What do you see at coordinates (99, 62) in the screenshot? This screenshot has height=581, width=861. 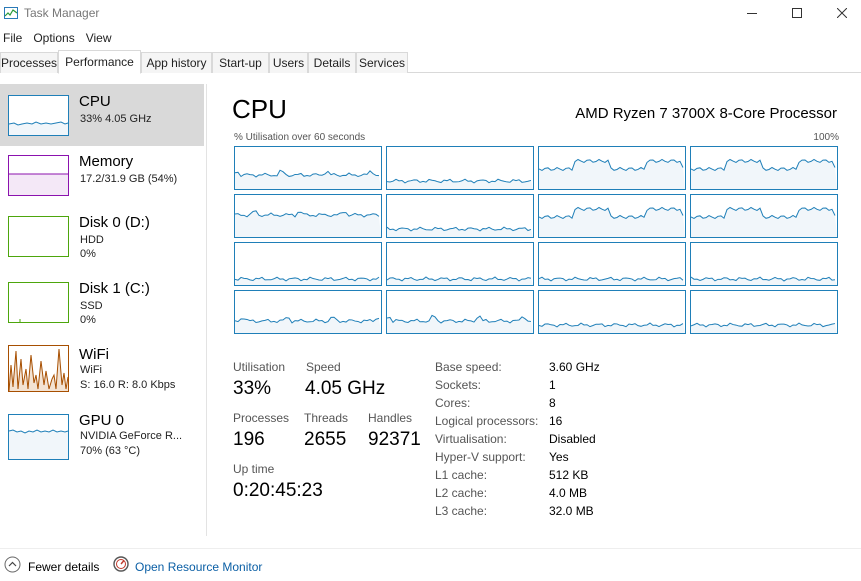 I see `tab-performance: Performance` at bounding box center [99, 62].